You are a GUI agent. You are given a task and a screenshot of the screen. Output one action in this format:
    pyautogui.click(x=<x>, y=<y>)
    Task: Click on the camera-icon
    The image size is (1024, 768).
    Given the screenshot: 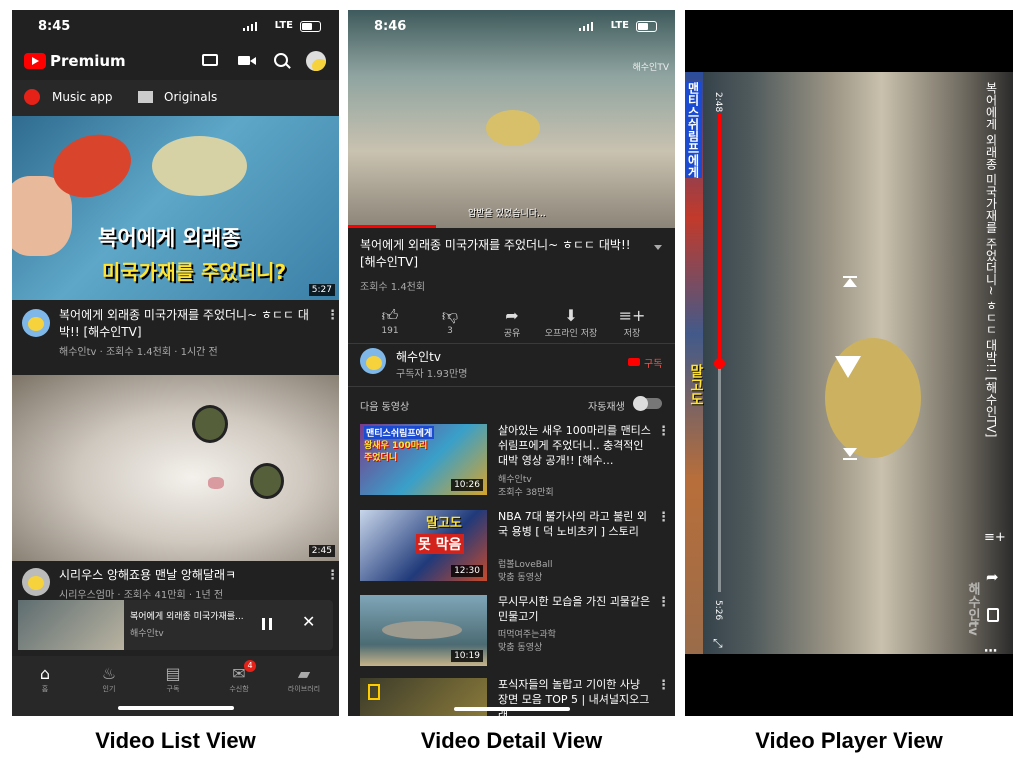 What is the action you would take?
    pyautogui.click(x=244, y=60)
    